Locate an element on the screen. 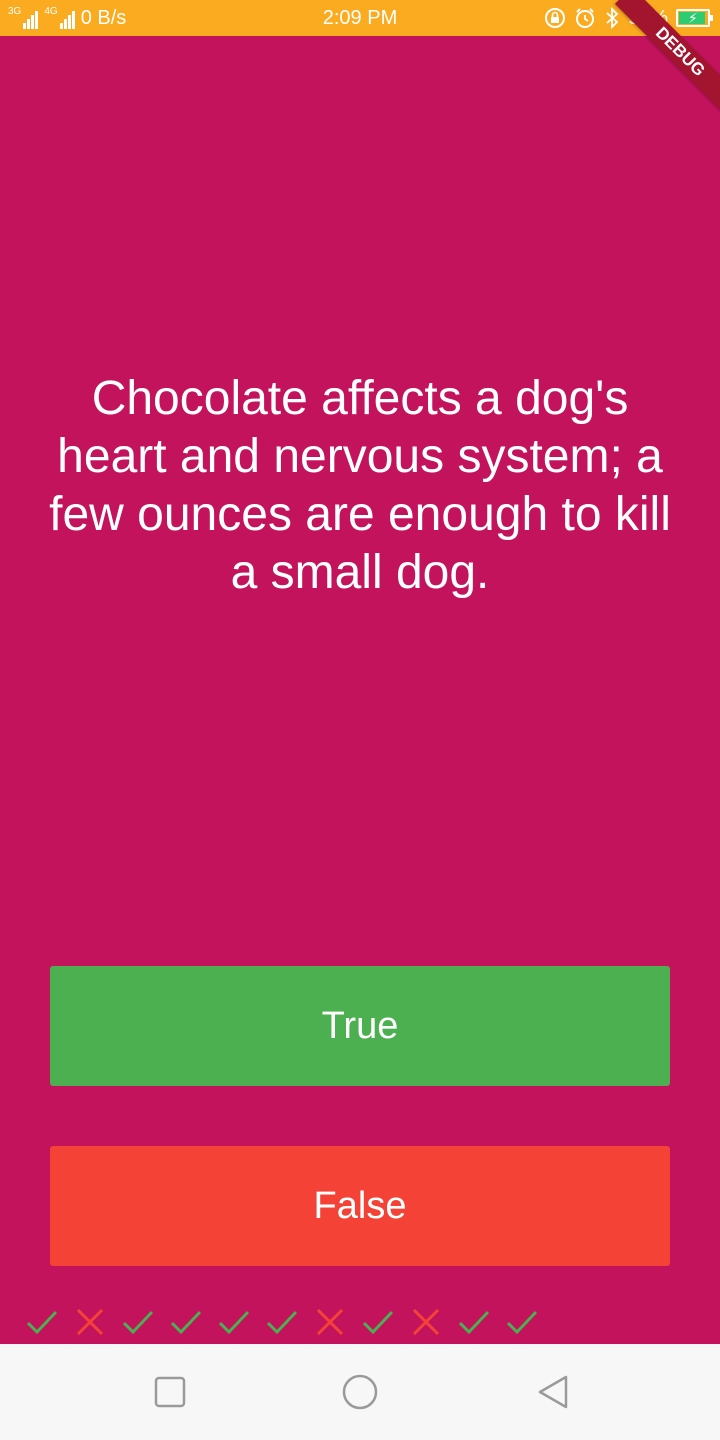 This screenshot has height=1440, width=720. alarm-icon is located at coordinates (584, 18).